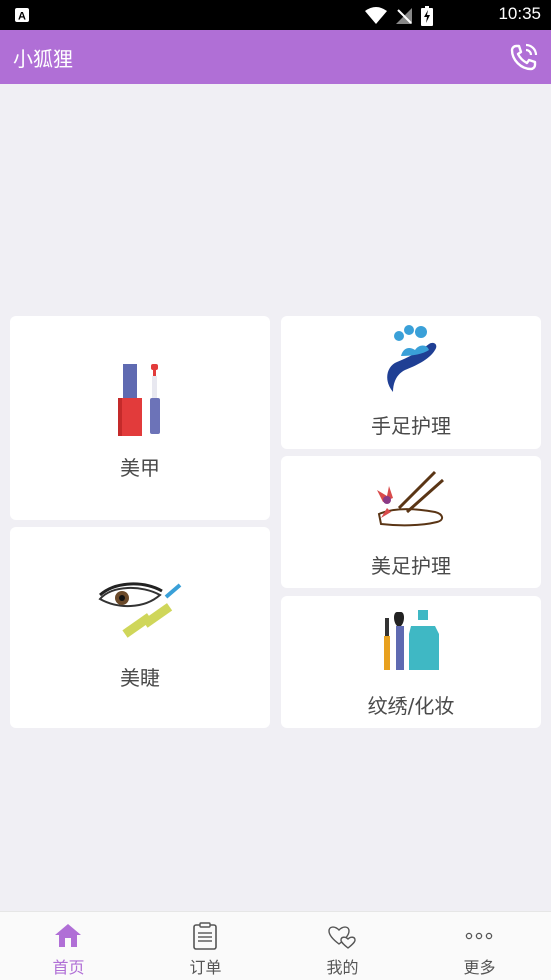 The image size is (551, 980). Describe the element at coordinates (140, 468) in the screenshot. I see `service-label: 美甲` at that location.